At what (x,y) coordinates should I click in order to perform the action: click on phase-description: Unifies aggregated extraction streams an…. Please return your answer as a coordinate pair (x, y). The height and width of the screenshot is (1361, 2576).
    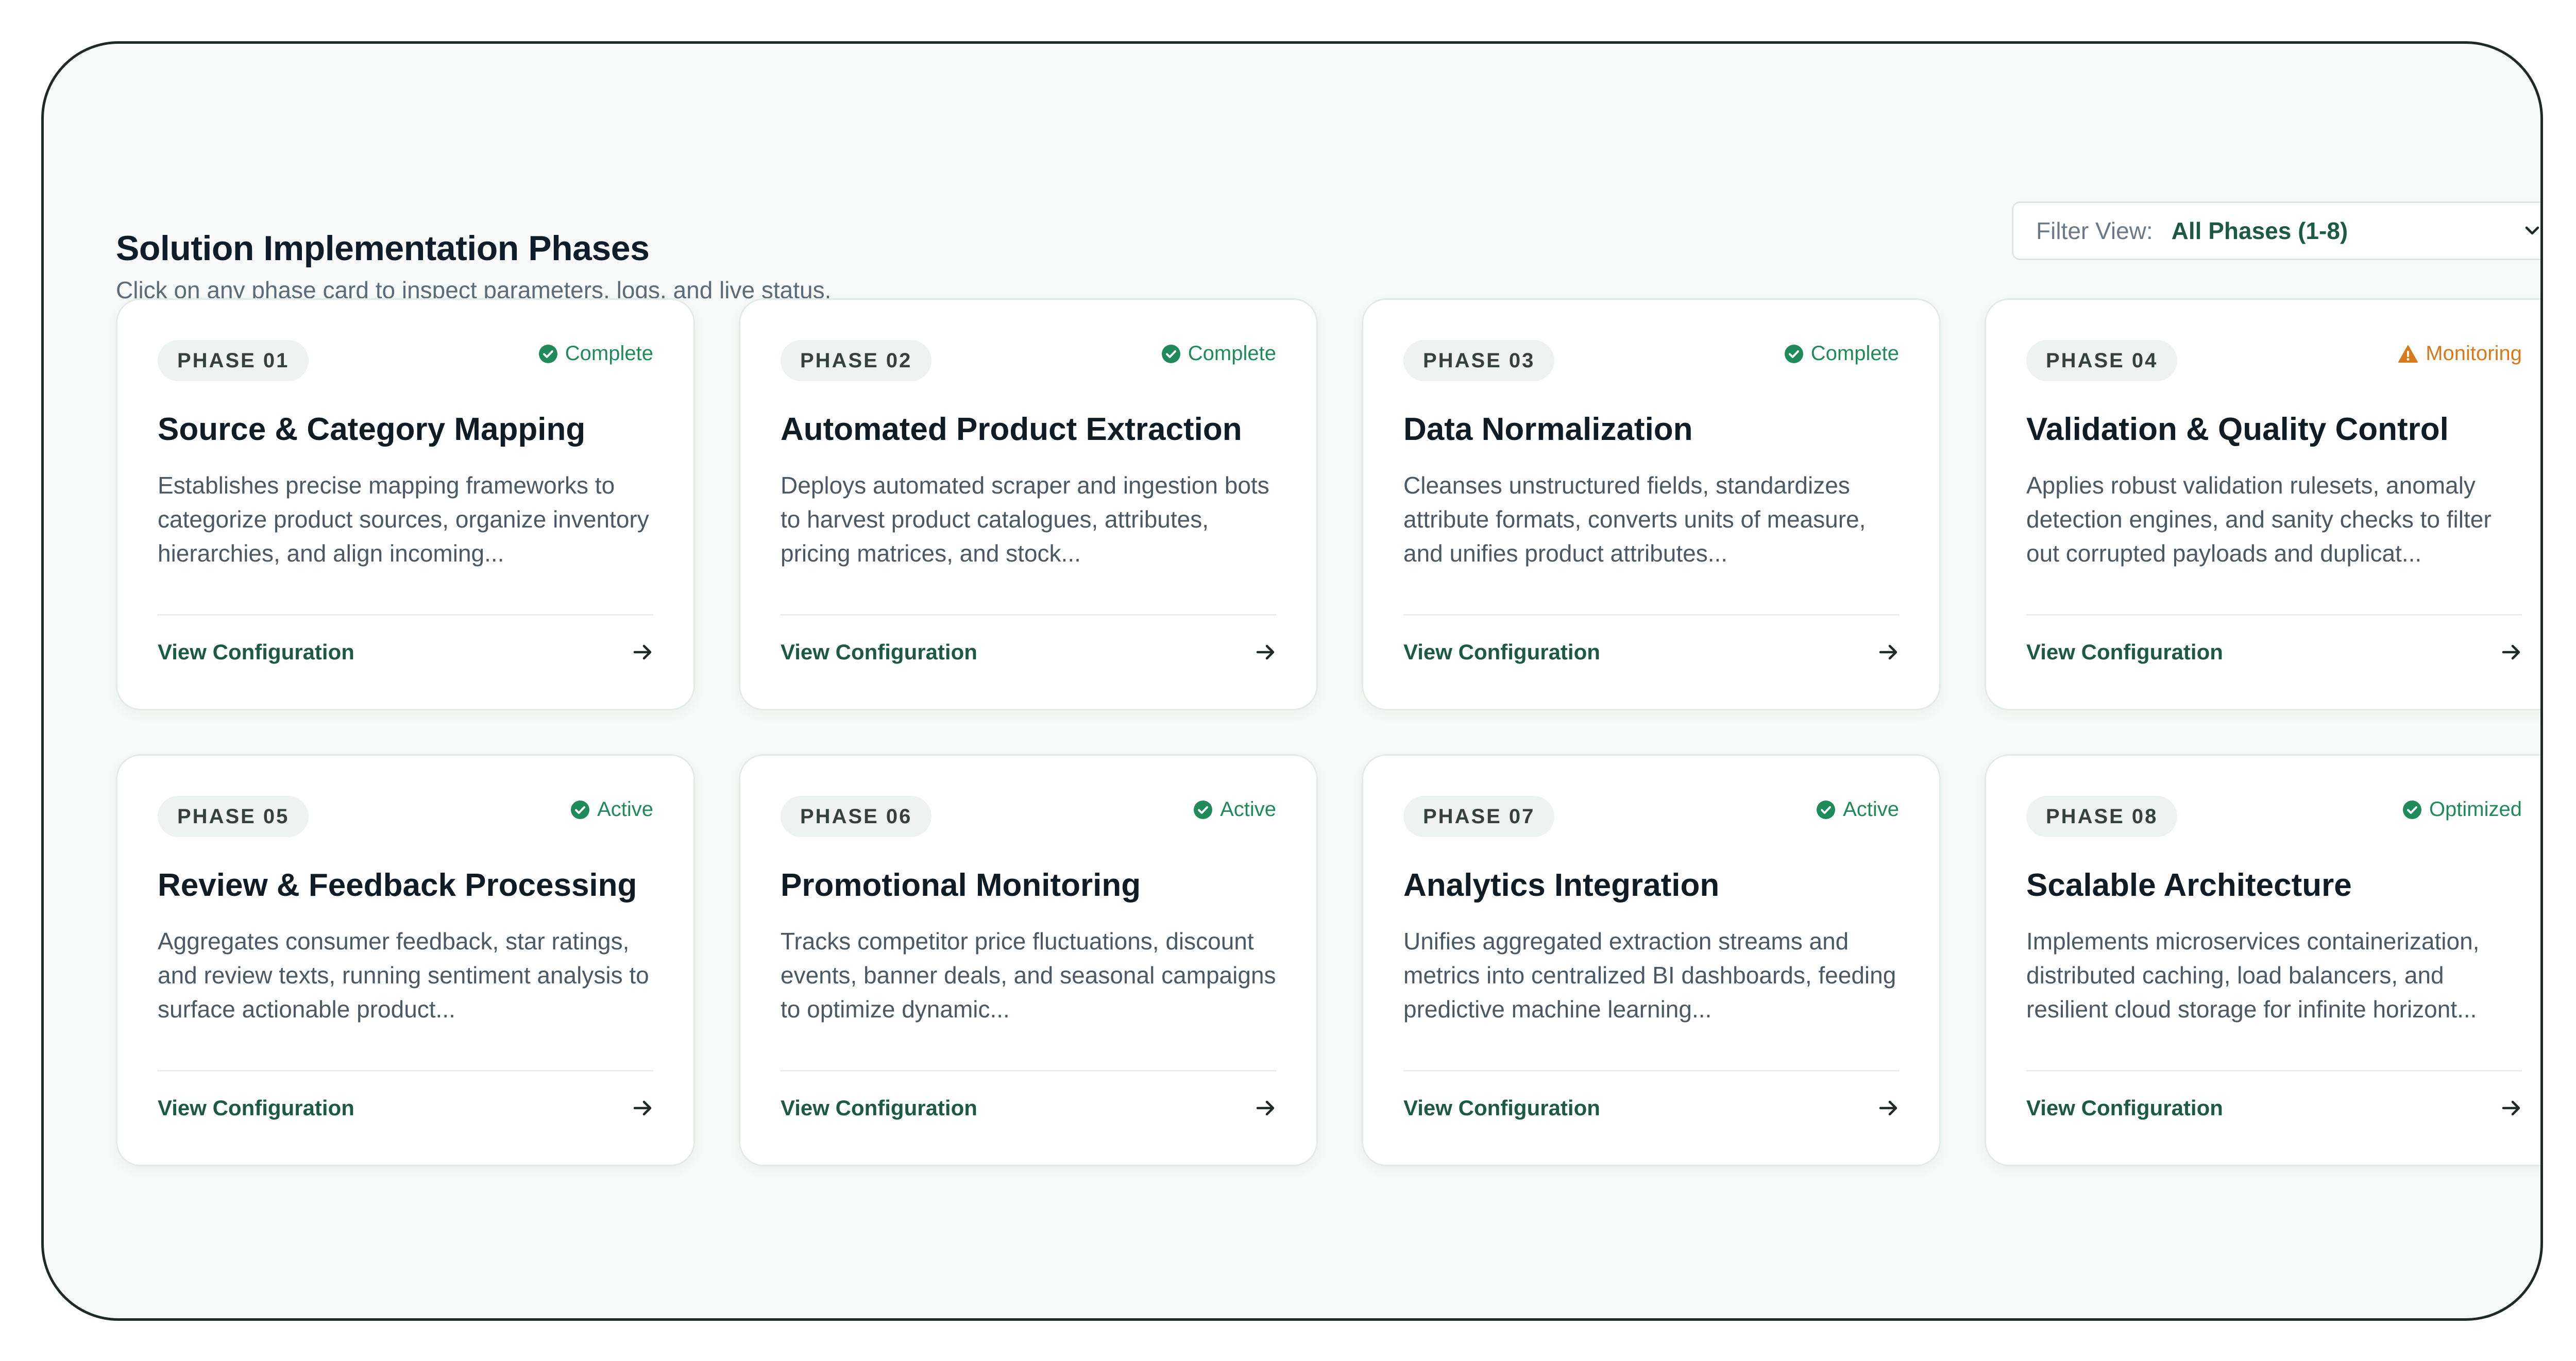
    Looking at the image, I should click on (1650, 975).